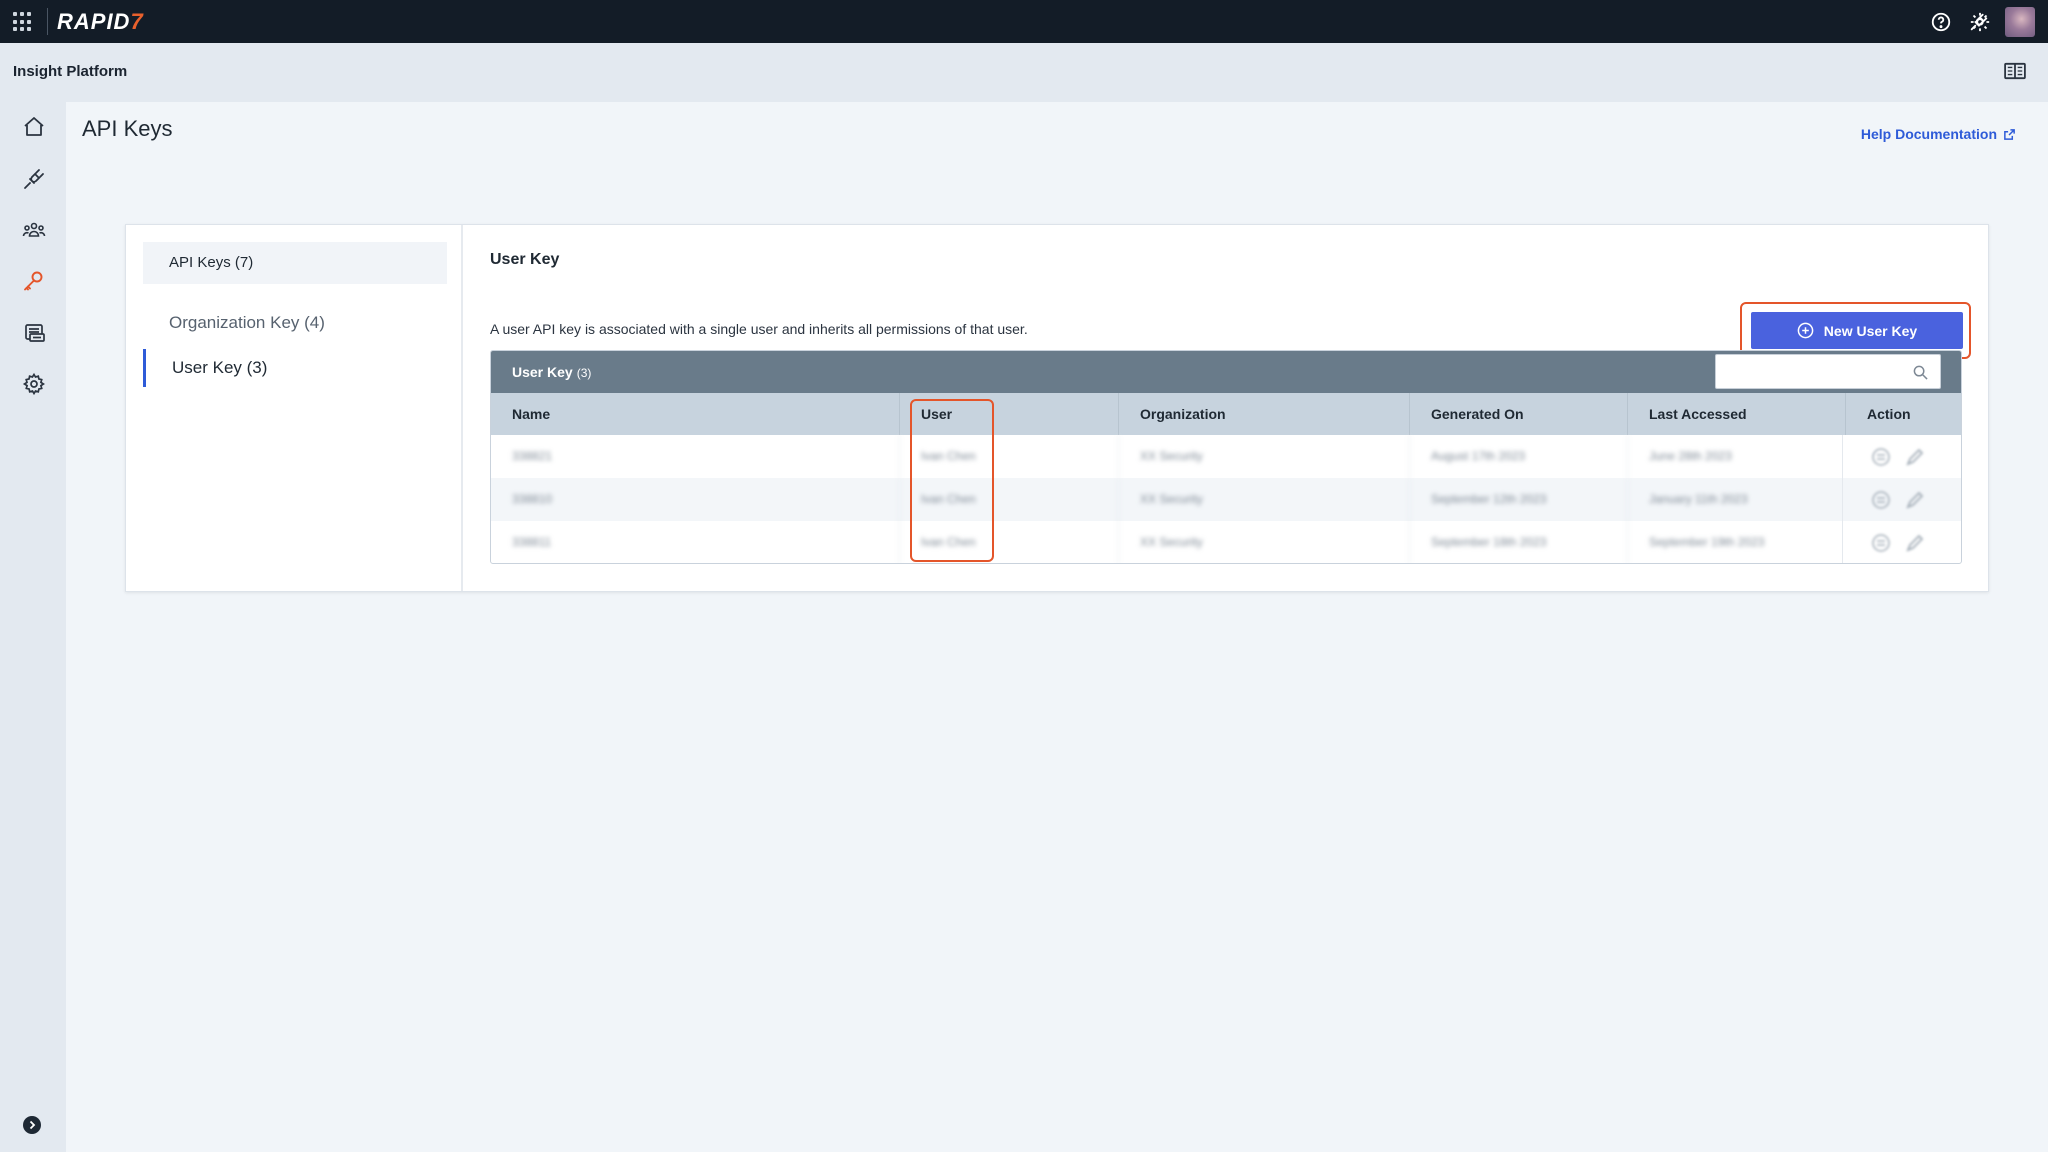 The image size is (2048, 1152). What do you see at coordinates (532, 499) in the screenshot?
I see `cell-name: 338810` at bounding box center [532, 499].